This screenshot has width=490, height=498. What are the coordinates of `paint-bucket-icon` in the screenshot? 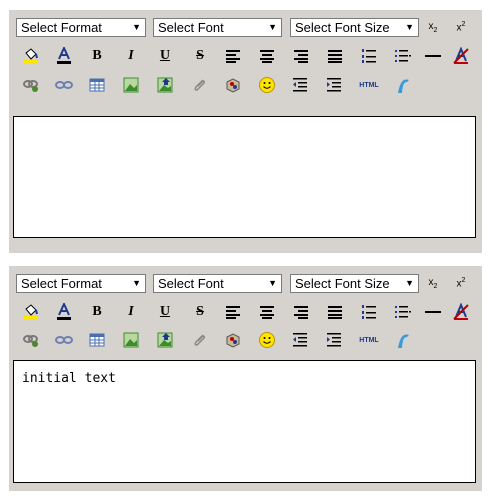 It's located at (31, 312).